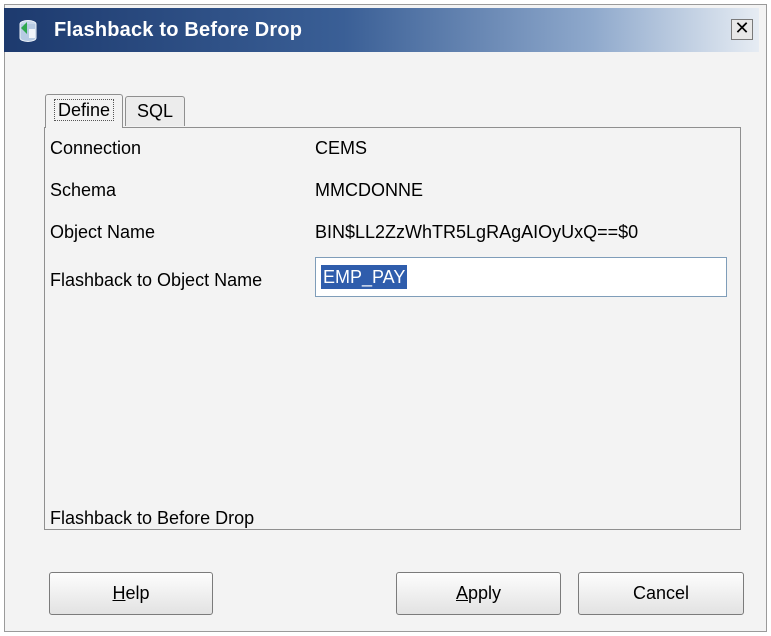  Describe the element at coordinates (103, 232) in the screenshot. I see `object-name-label: Object Name` at that location.